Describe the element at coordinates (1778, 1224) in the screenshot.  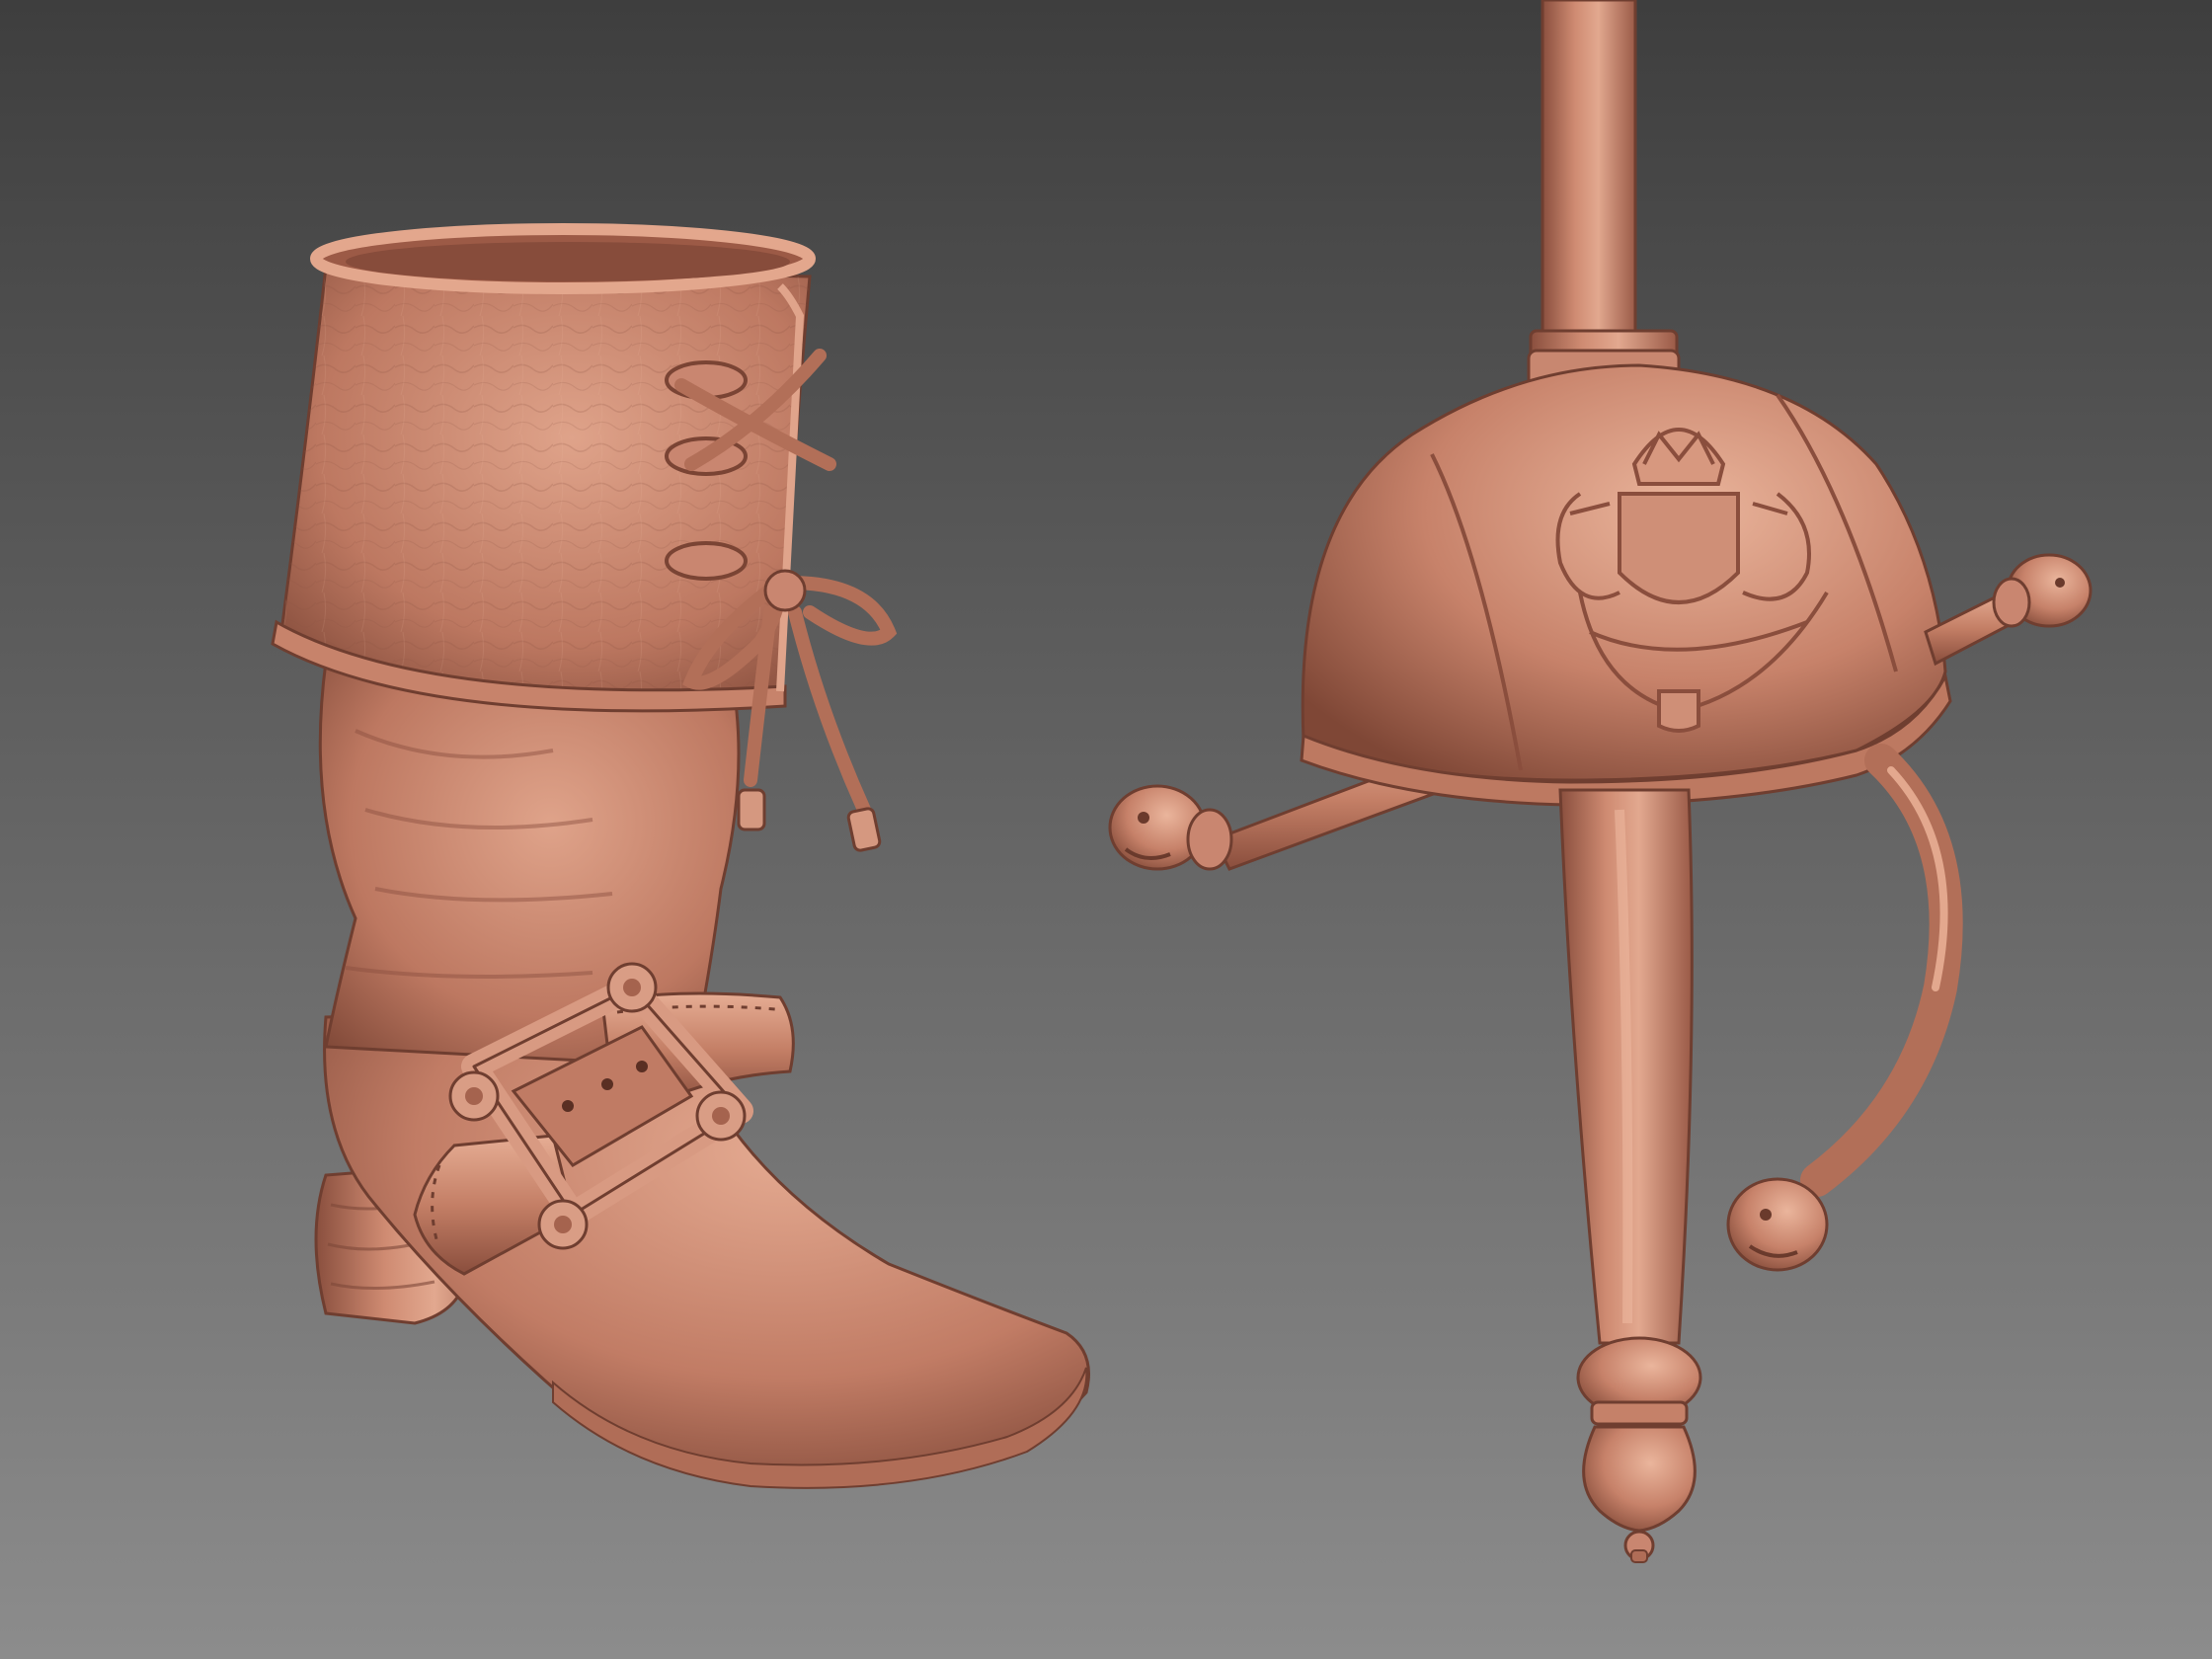
I see `lion-head-terminal-bow` at that location.